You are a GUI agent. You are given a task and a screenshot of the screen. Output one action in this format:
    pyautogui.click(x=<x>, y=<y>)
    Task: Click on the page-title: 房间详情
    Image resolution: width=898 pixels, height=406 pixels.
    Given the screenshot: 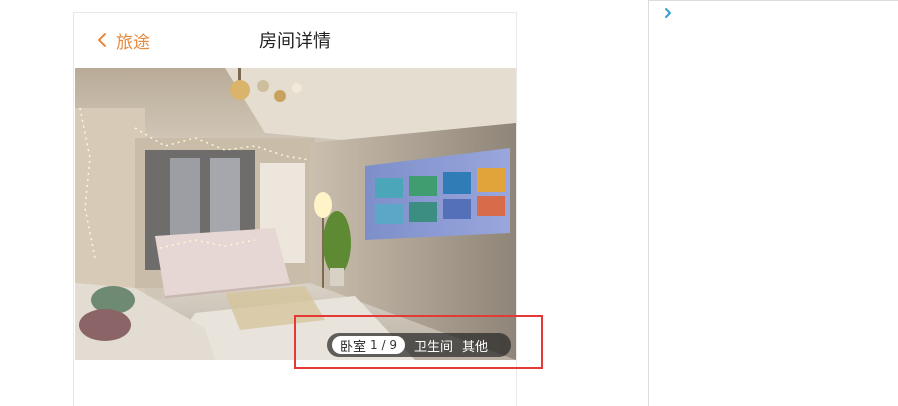 What is the action you would take?
    pyautogui.click(x=295, y=41)
    